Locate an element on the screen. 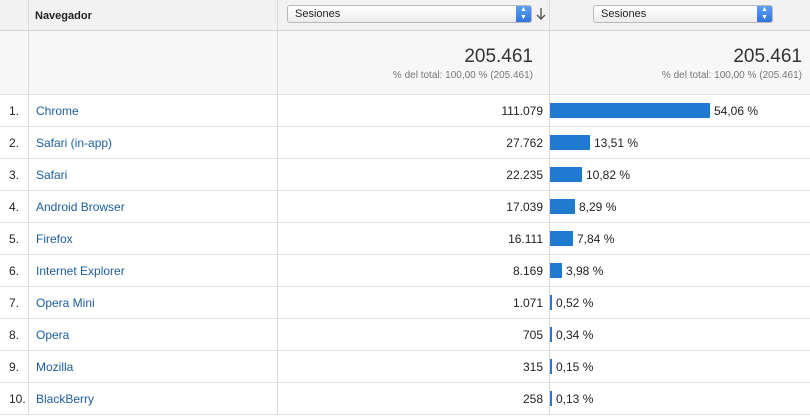  row-sessions-cell: 8.169 is located at coordinates (414, 271).